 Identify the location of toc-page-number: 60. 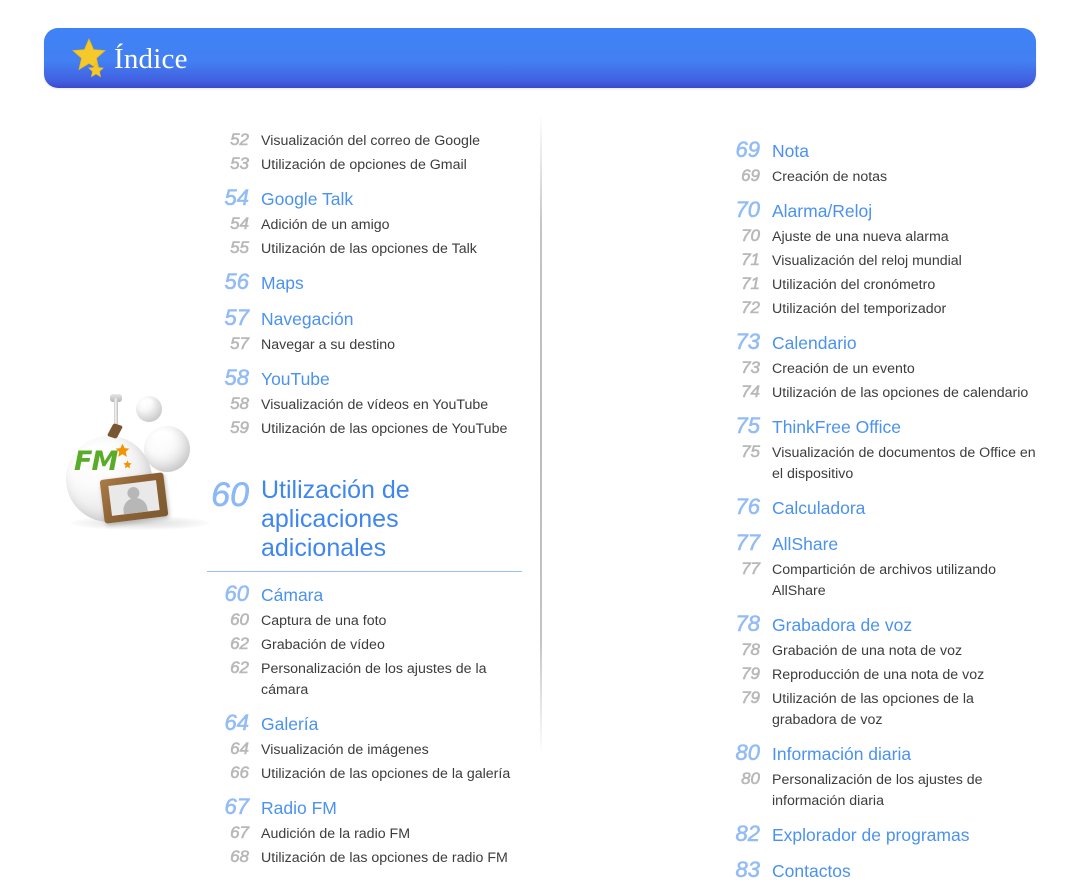
(236, 594).